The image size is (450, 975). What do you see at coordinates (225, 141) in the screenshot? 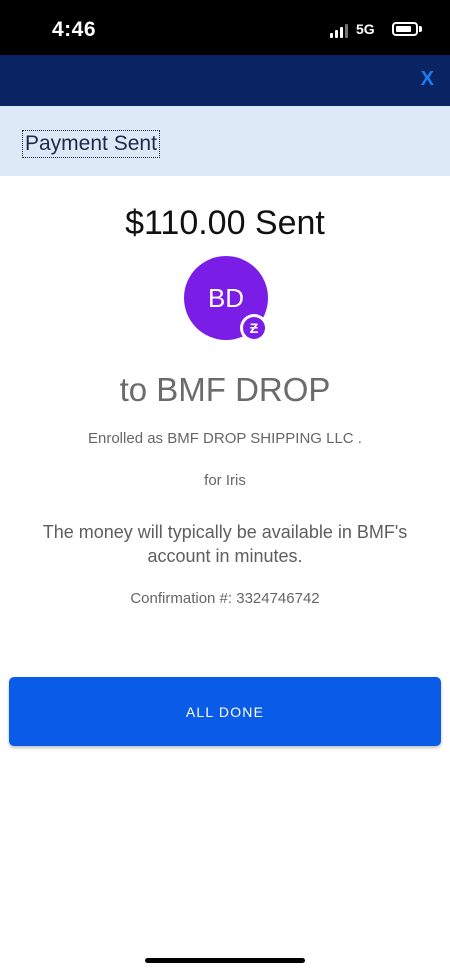
I see `title-band: Payment Sent` at bounding box center [225, 141].